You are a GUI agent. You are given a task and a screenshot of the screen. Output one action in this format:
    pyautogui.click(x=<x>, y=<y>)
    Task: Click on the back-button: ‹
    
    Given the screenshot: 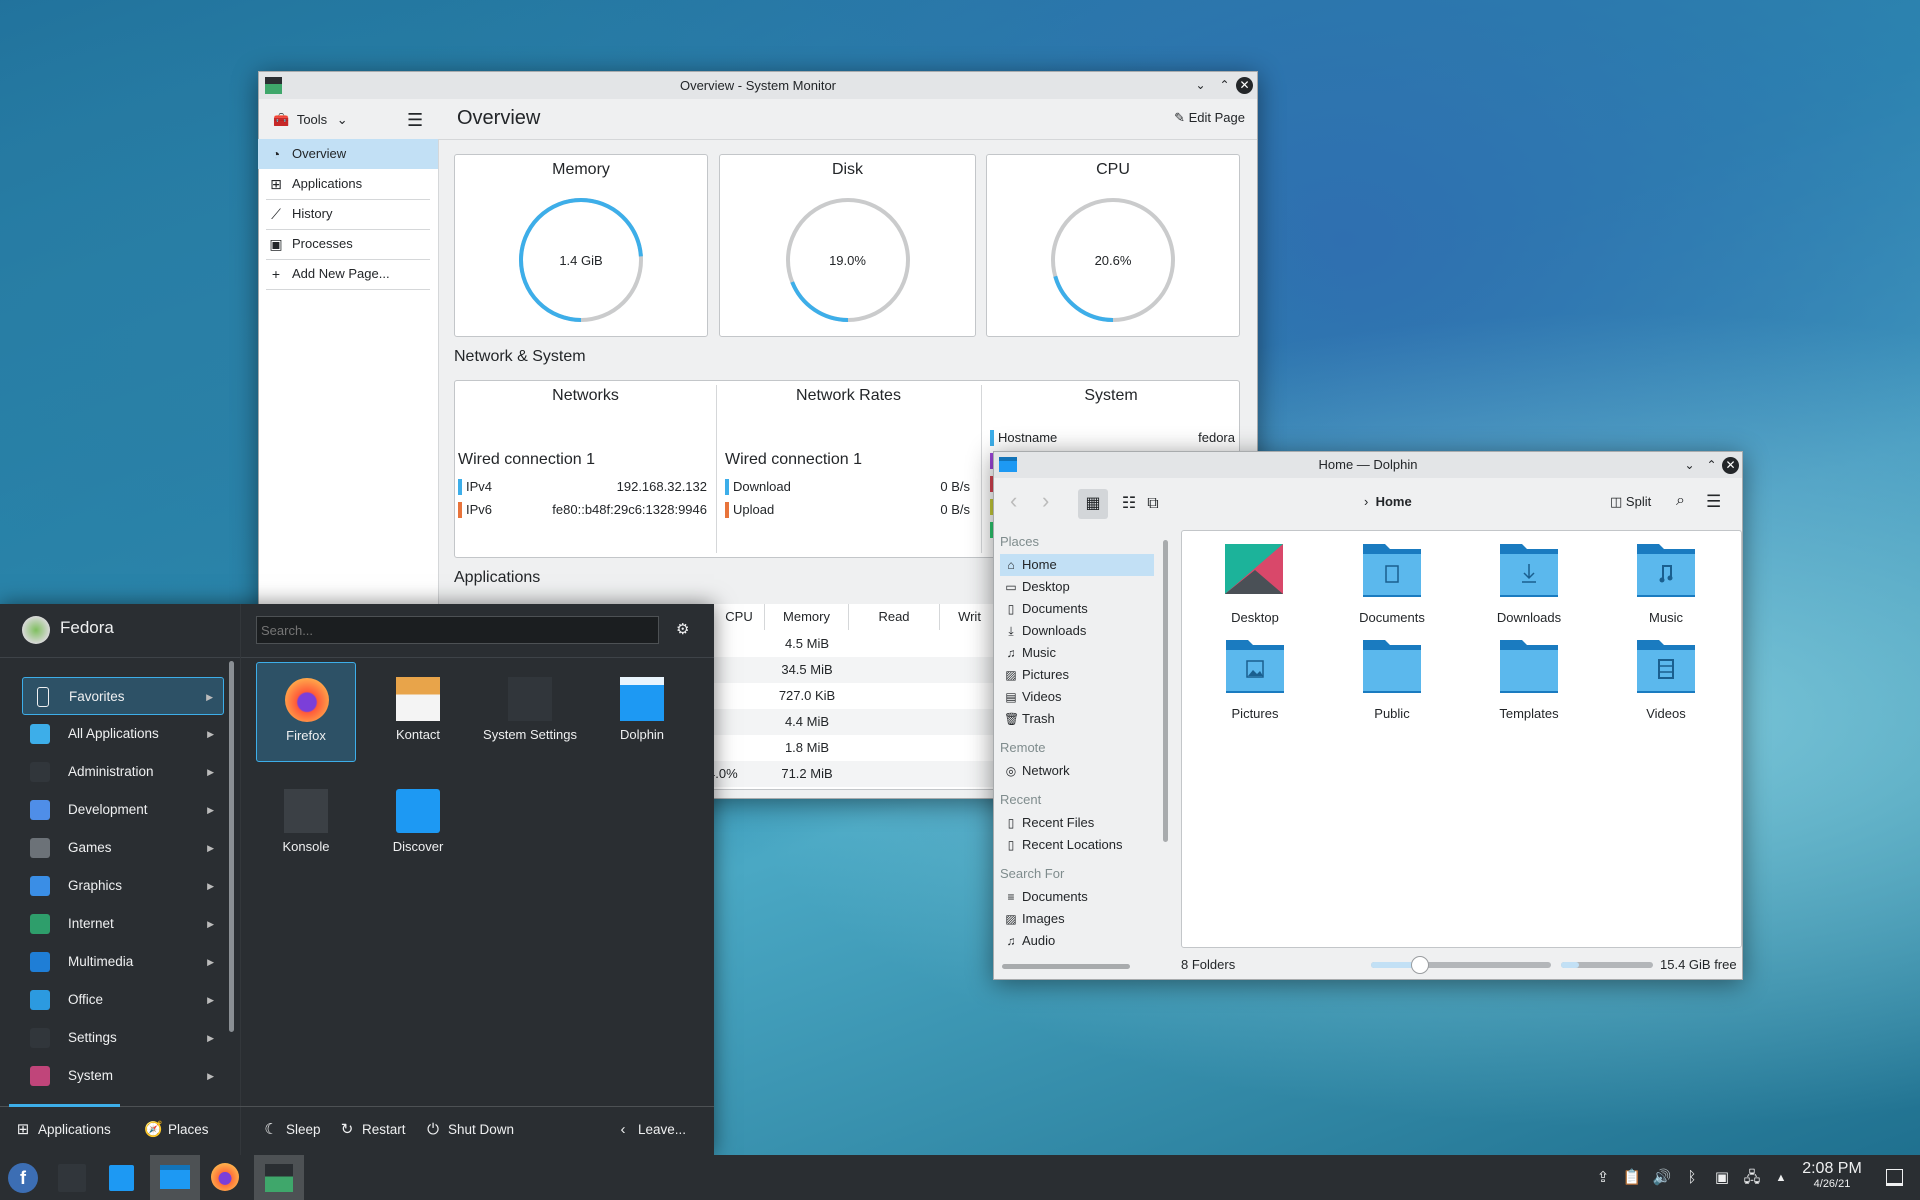 What is the action you would take?
    pyautogui.click(x=1013, y=501)
    